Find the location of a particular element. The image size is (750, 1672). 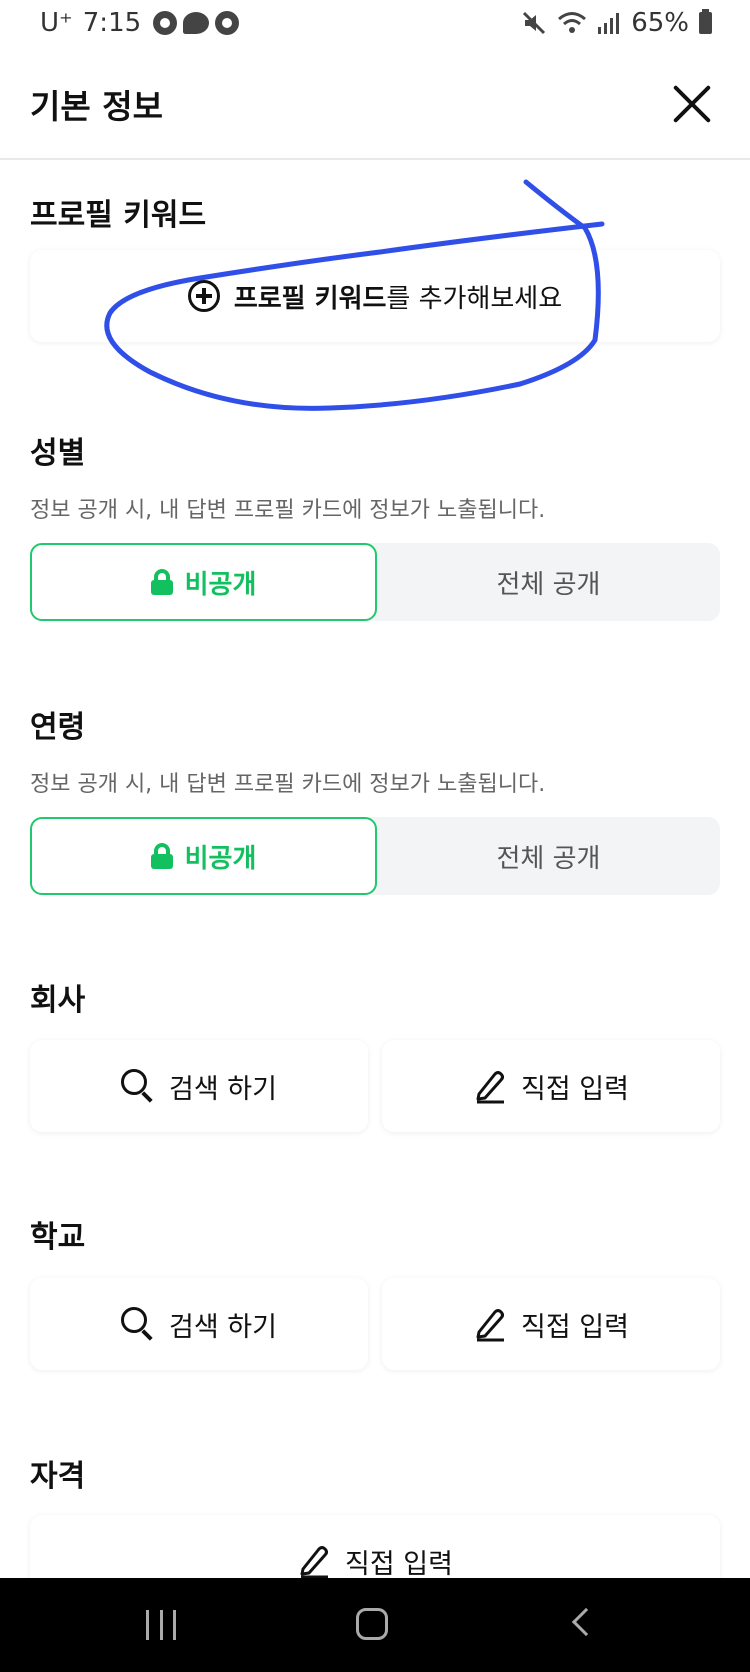

system-nav-bar is located at coordinates (375, 1625).